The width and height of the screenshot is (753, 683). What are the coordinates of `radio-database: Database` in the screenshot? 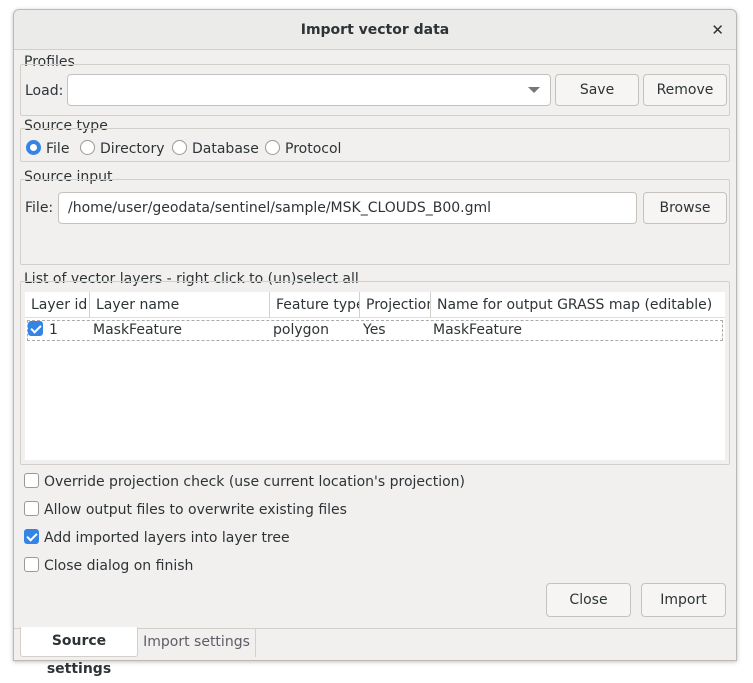 It's located at (215, 148).